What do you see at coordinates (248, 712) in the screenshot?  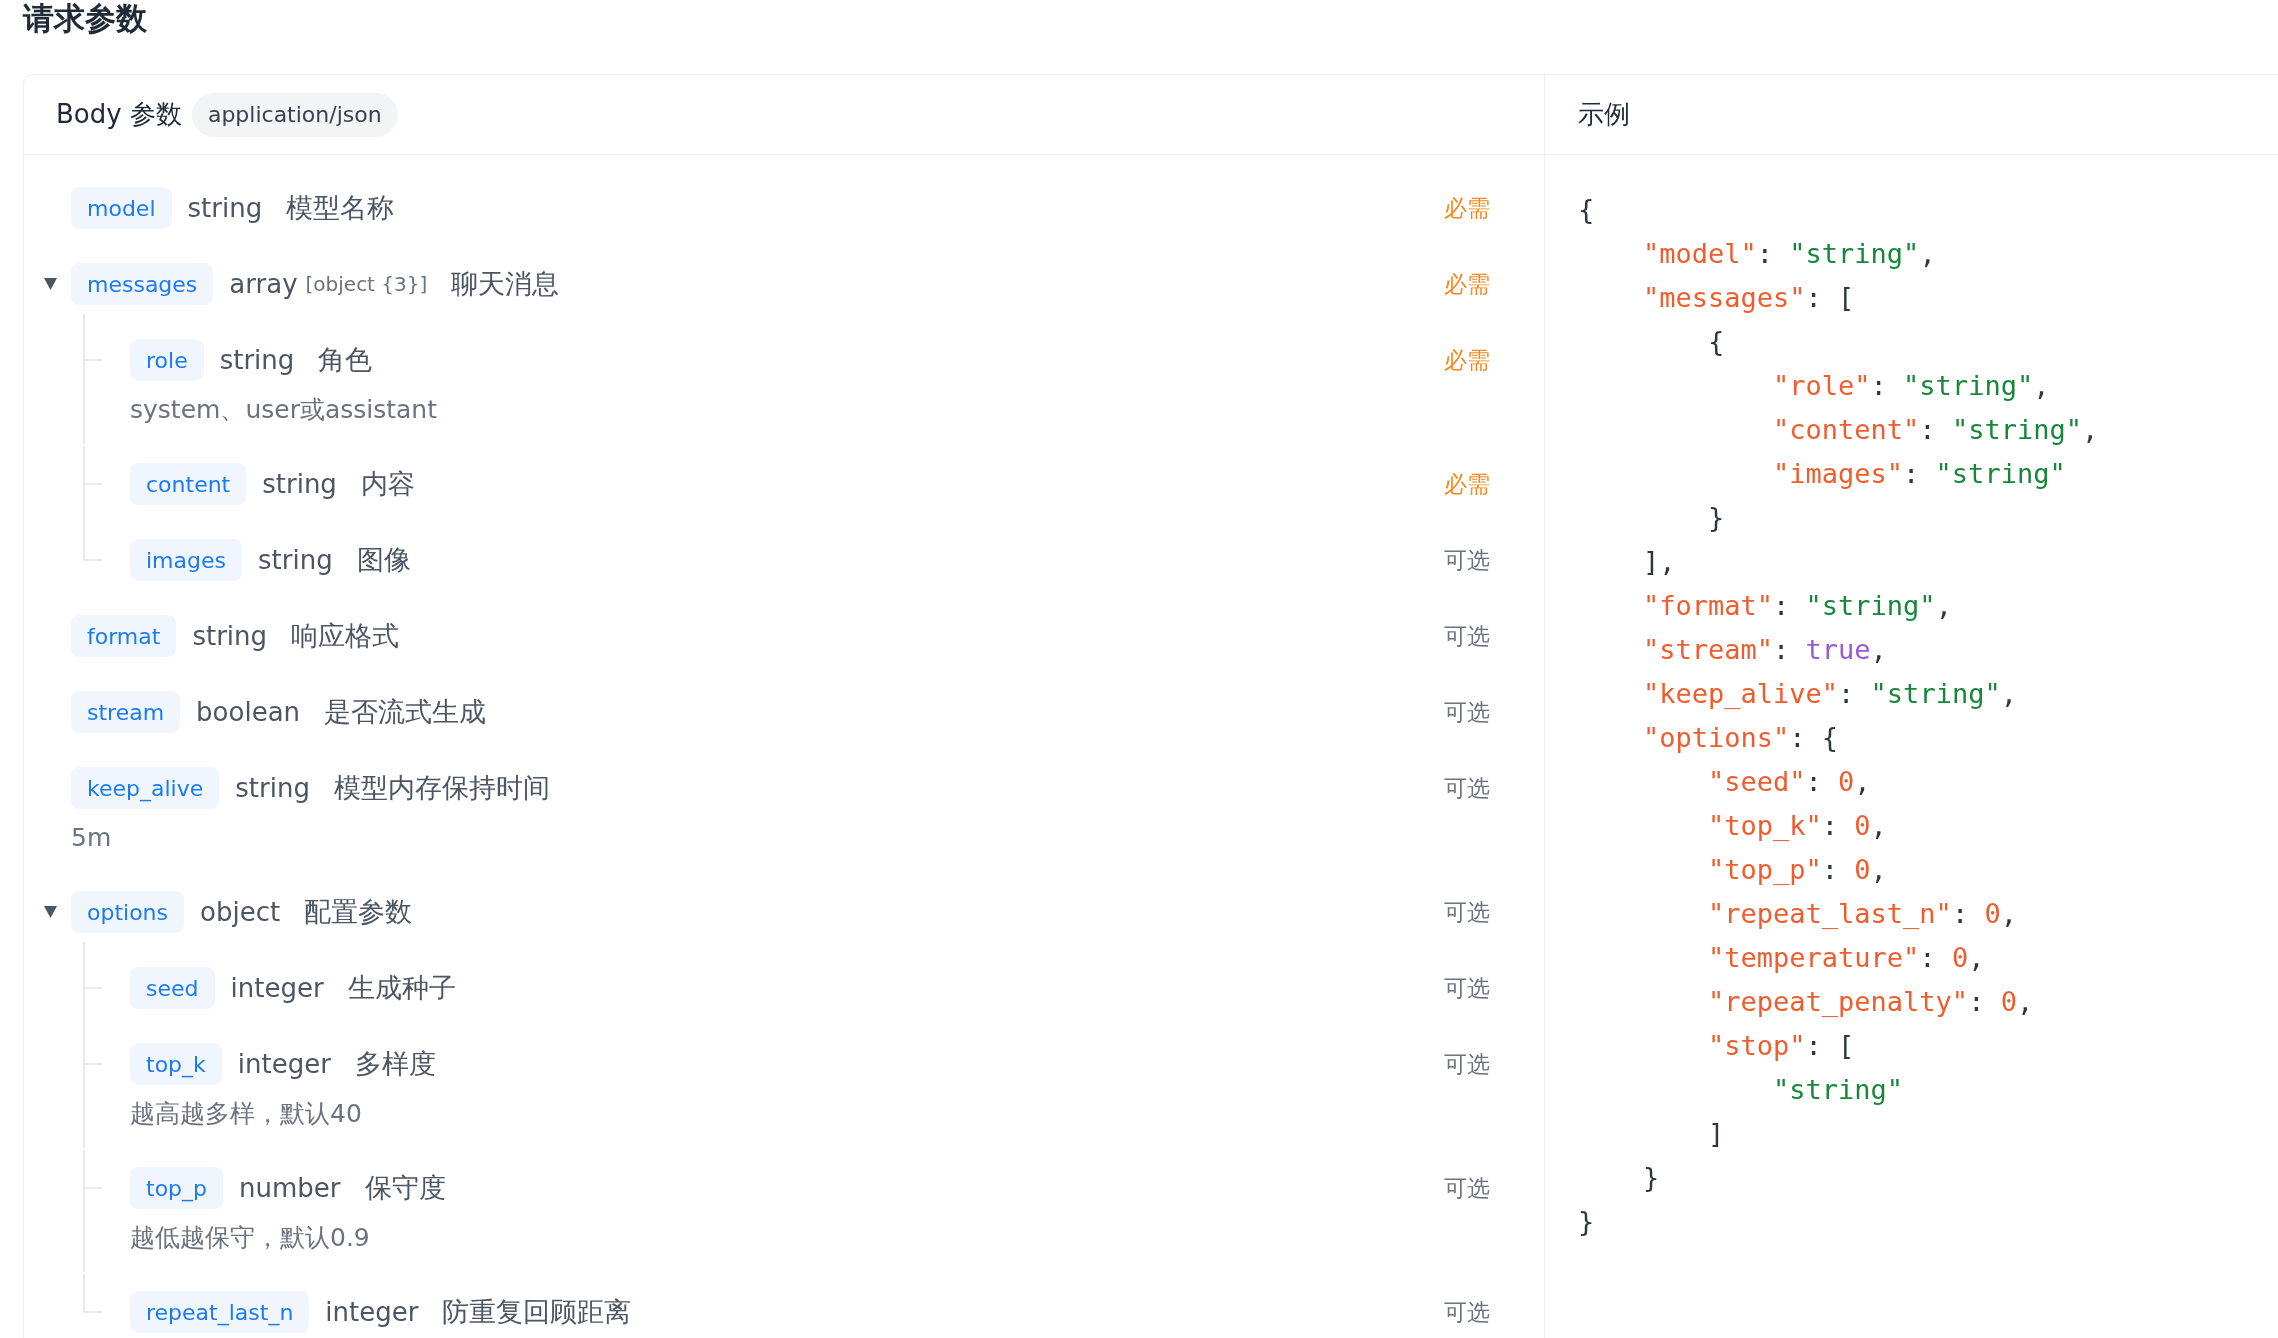 I see `param-type: boolean` at bounding box center [248, 712].